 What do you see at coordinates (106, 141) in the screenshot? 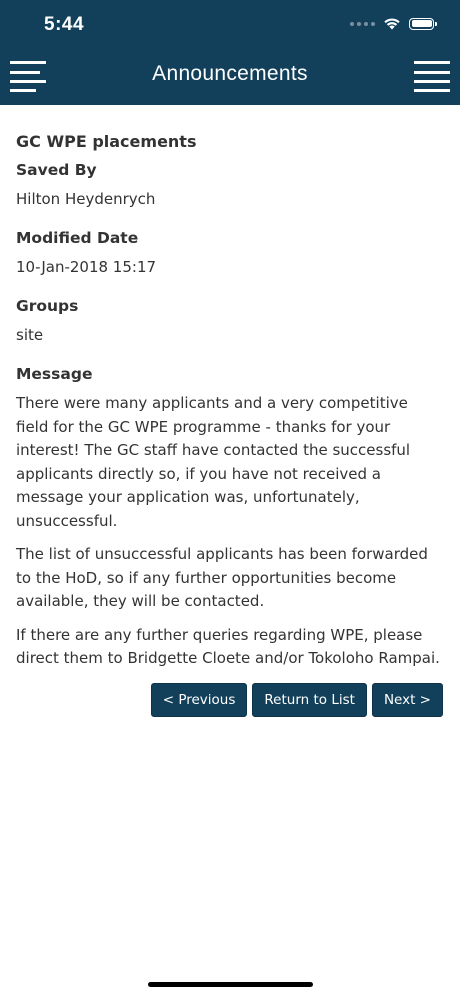
I see `announcement-title: GC WPE placements` at bounding box center [106, 141].